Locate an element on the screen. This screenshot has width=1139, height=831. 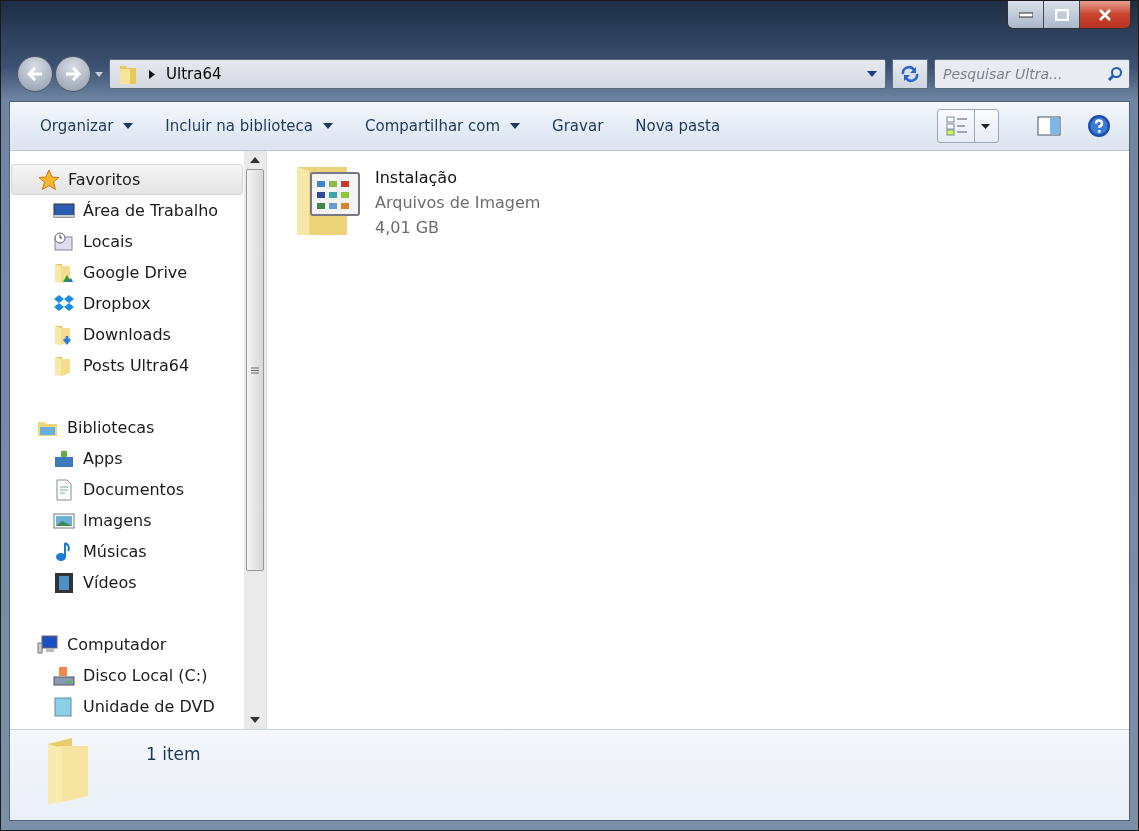
forward-button is located at coordinates (73, 74).